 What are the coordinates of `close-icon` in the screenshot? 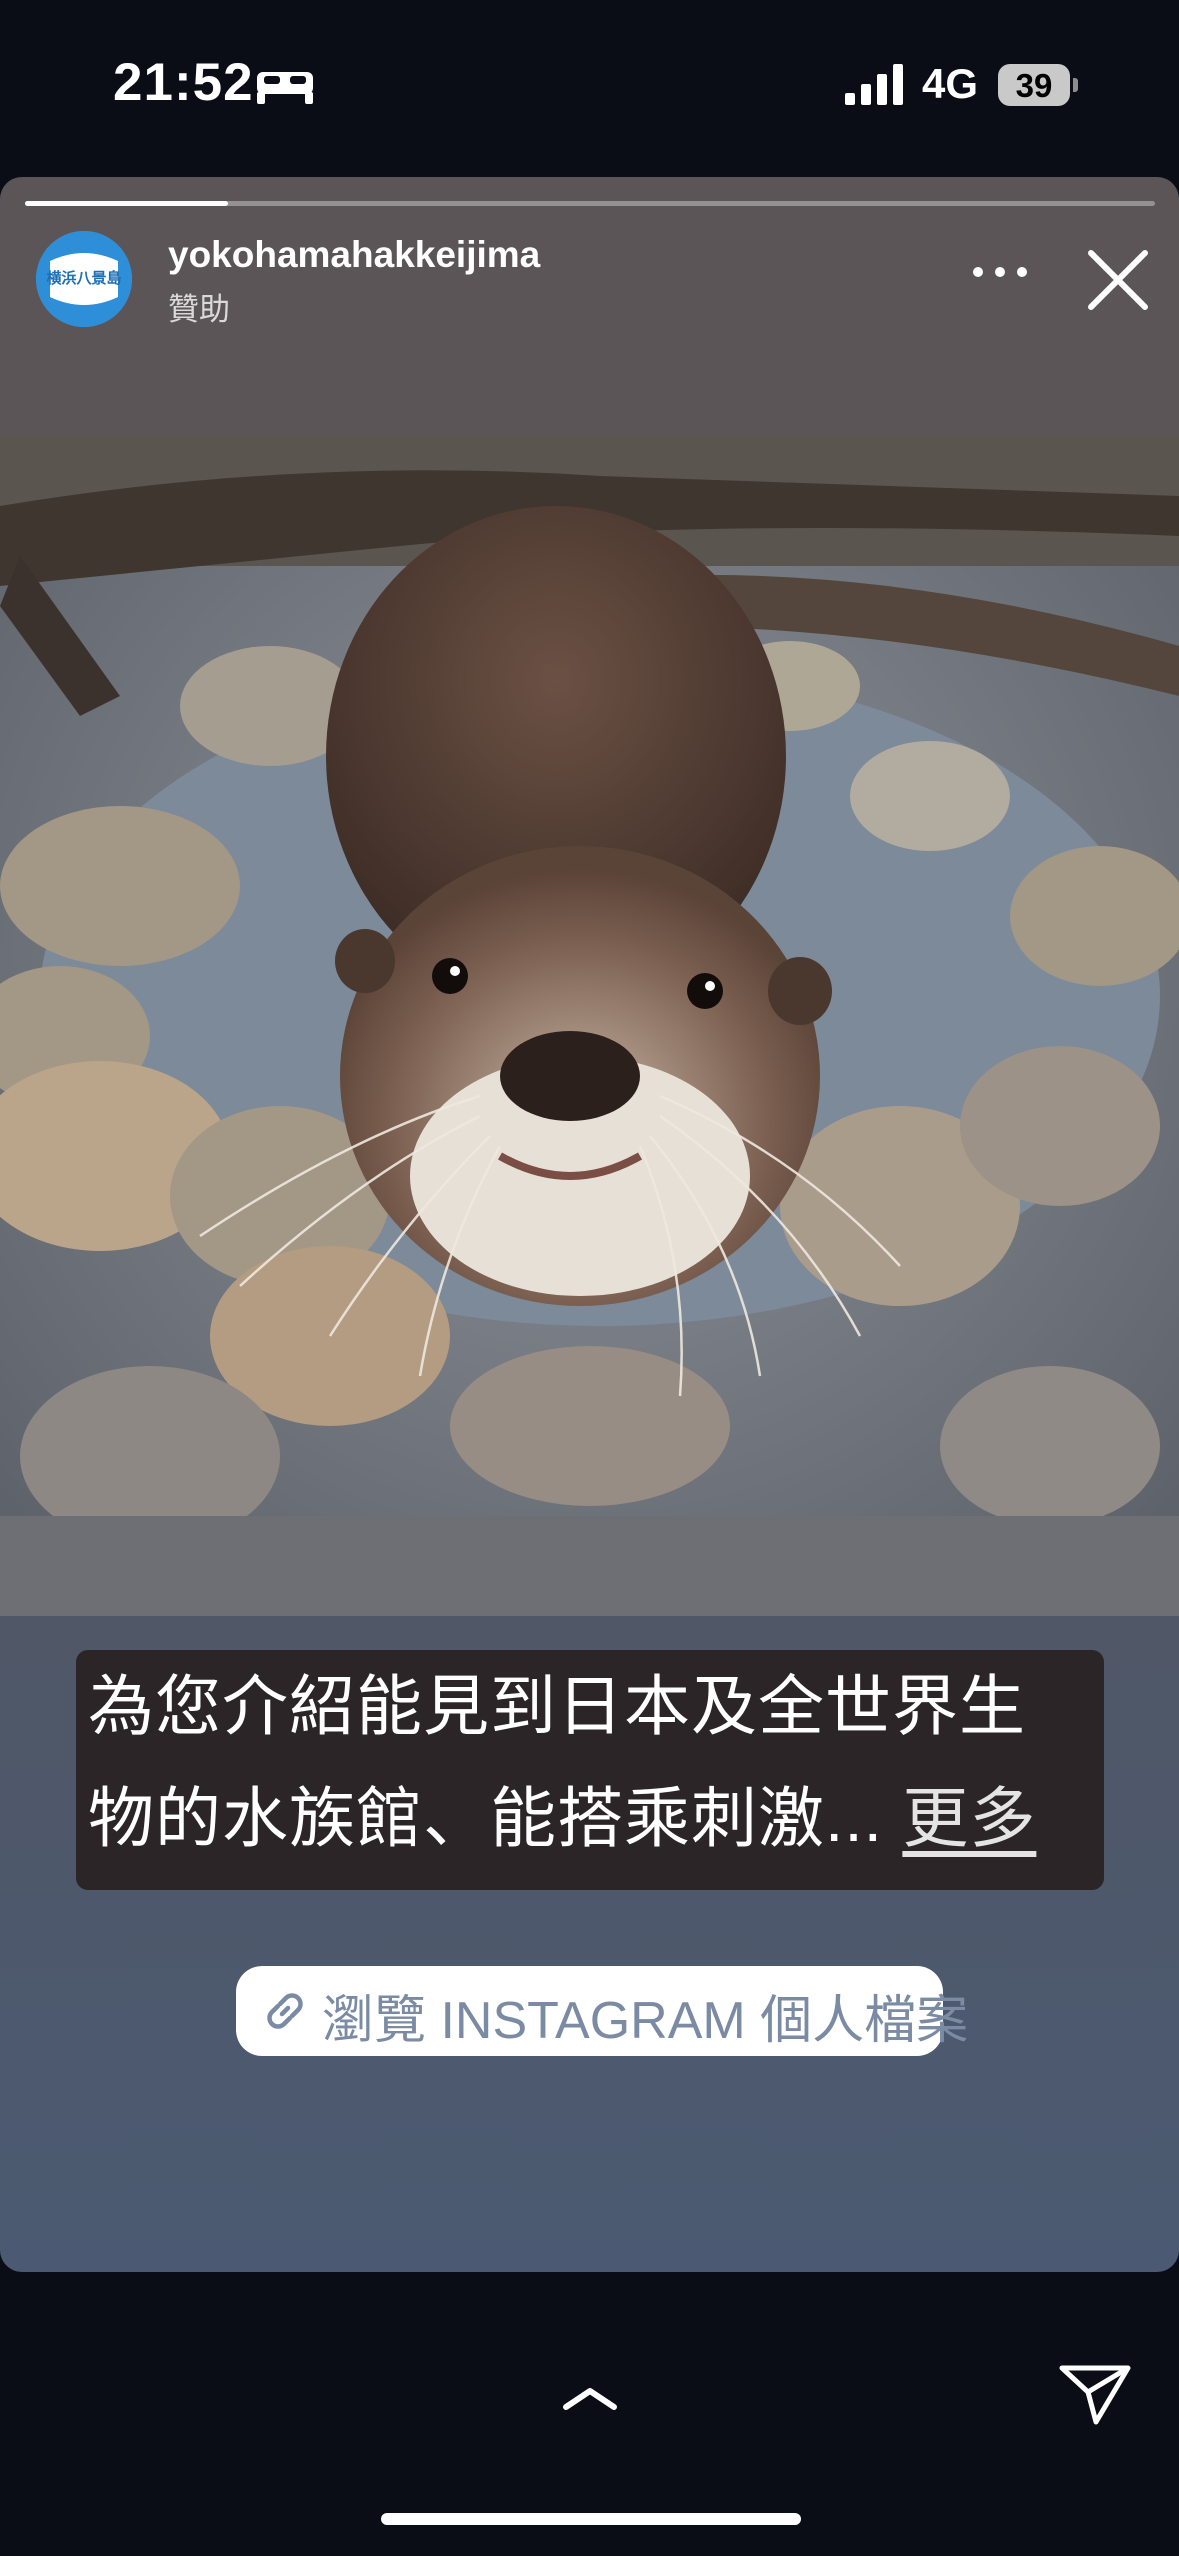 It's located at (1118, 280).